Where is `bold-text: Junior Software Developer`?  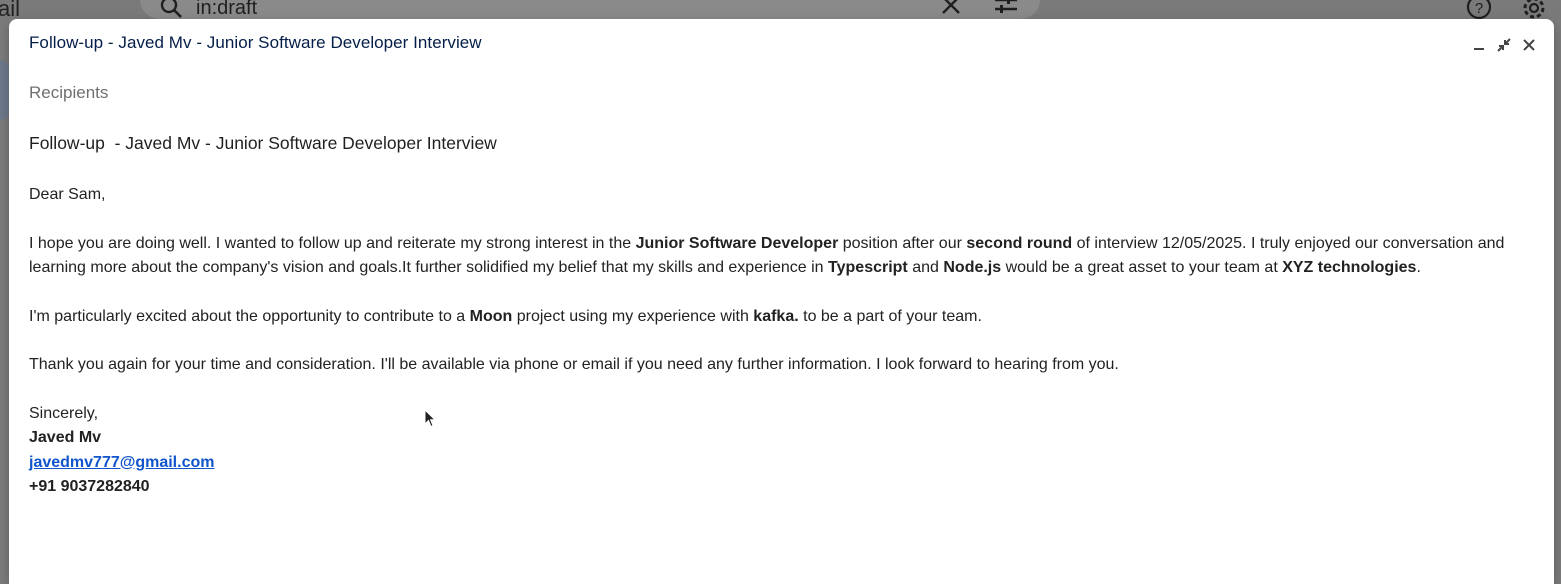
bold-text: Junior Software Developer is located at coordinates (737, 243).